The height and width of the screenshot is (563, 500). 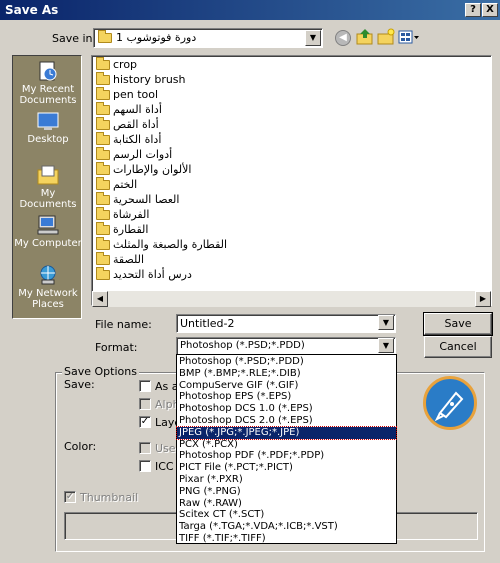 What do you see at coordinates (48, 243) in the screenshot?
I see `place-label: My Computer` at bounding box center [48, 243].